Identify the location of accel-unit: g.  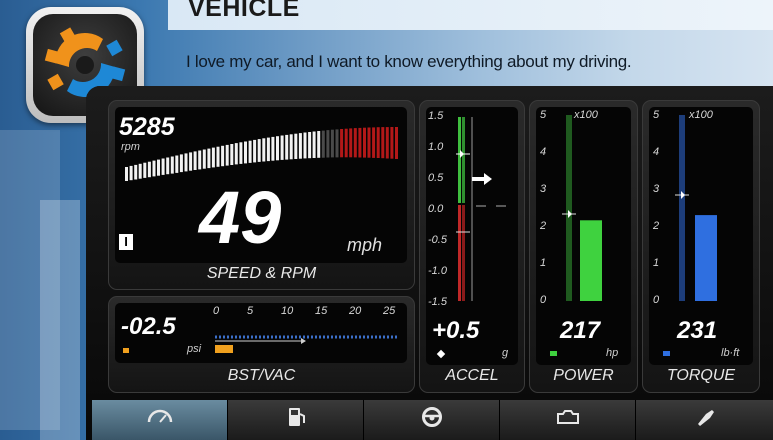
(505, 353).